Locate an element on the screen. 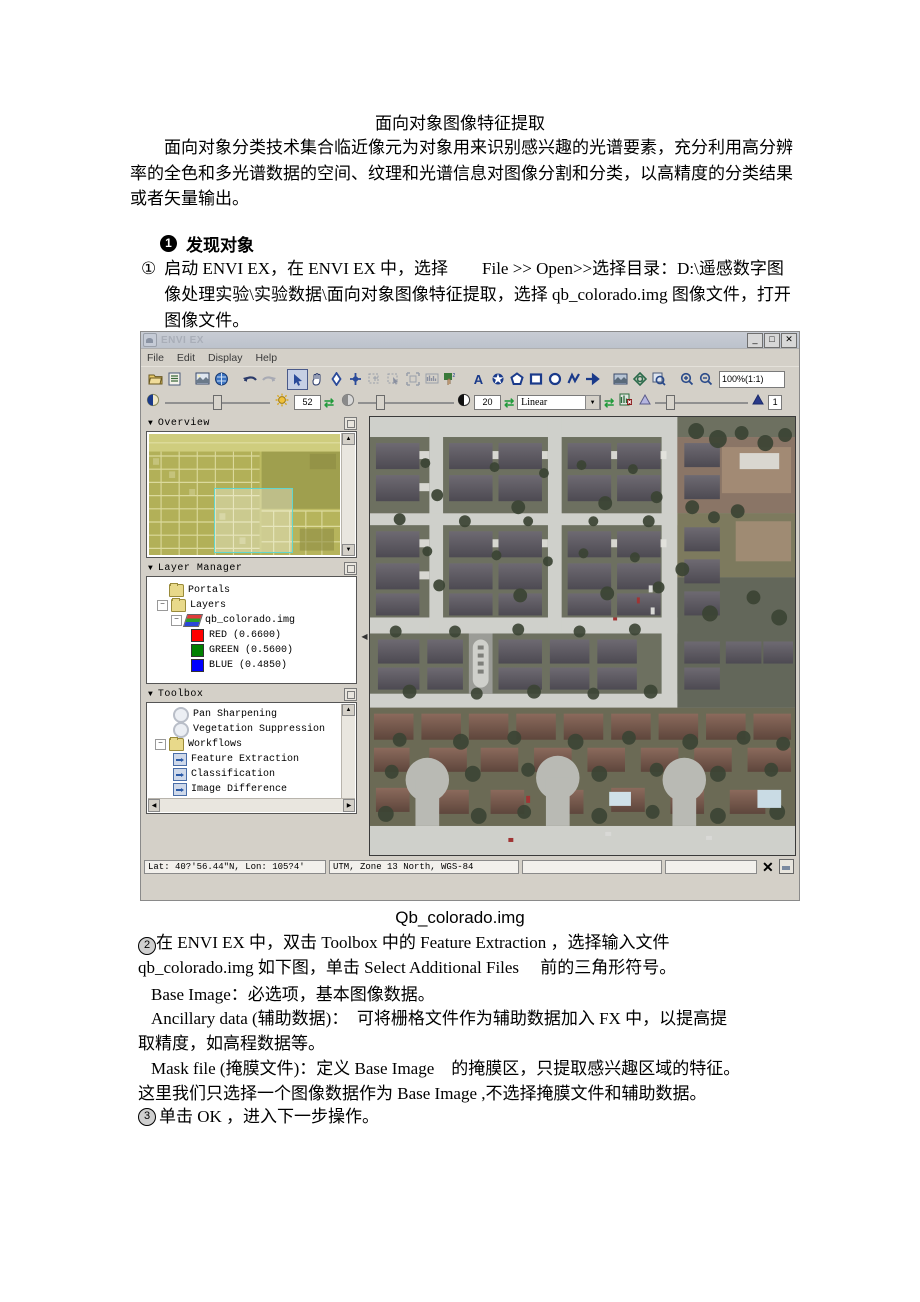 This screenshot has width=920, height=1302. annotation-arrow-icon is located at coordinates (592, 379).